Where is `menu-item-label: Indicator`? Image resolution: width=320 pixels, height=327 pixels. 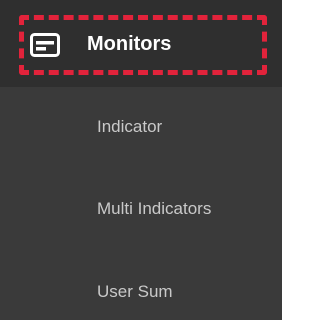 menu-item-label: Indicator is located at coordinates (130, 126).